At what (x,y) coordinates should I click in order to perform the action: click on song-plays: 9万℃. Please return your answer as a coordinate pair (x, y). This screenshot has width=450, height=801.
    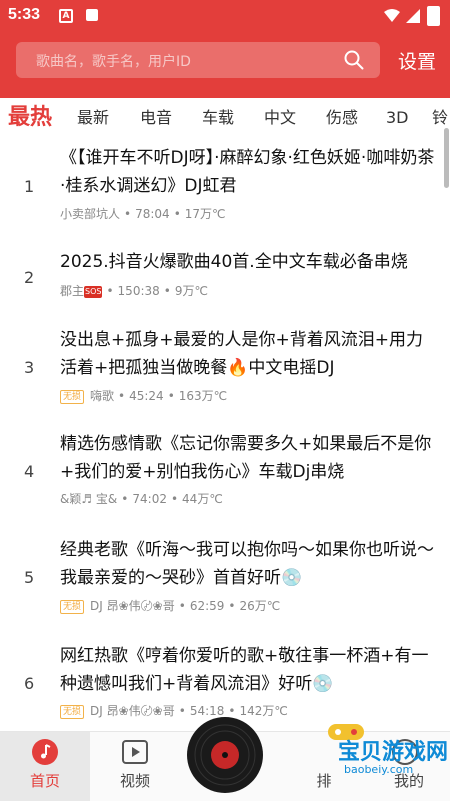
    Looking at the image, I should click on (191, 291).